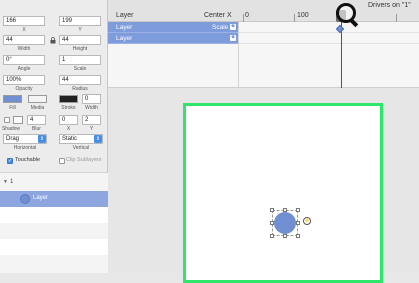  I want to click on circle-layer-icon, so click(25, 199).